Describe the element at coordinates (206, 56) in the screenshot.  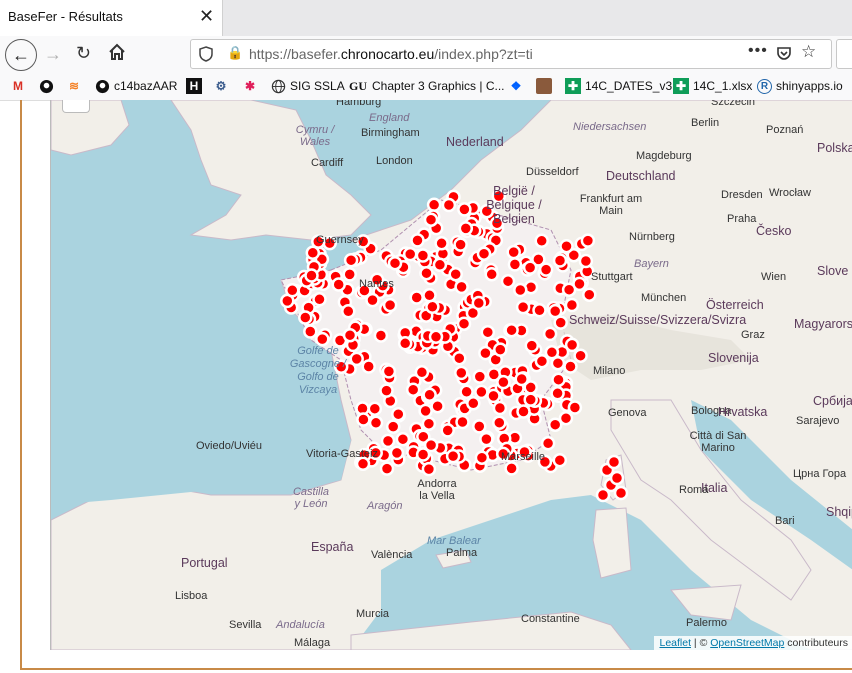
I see `shield-icon` at that location.